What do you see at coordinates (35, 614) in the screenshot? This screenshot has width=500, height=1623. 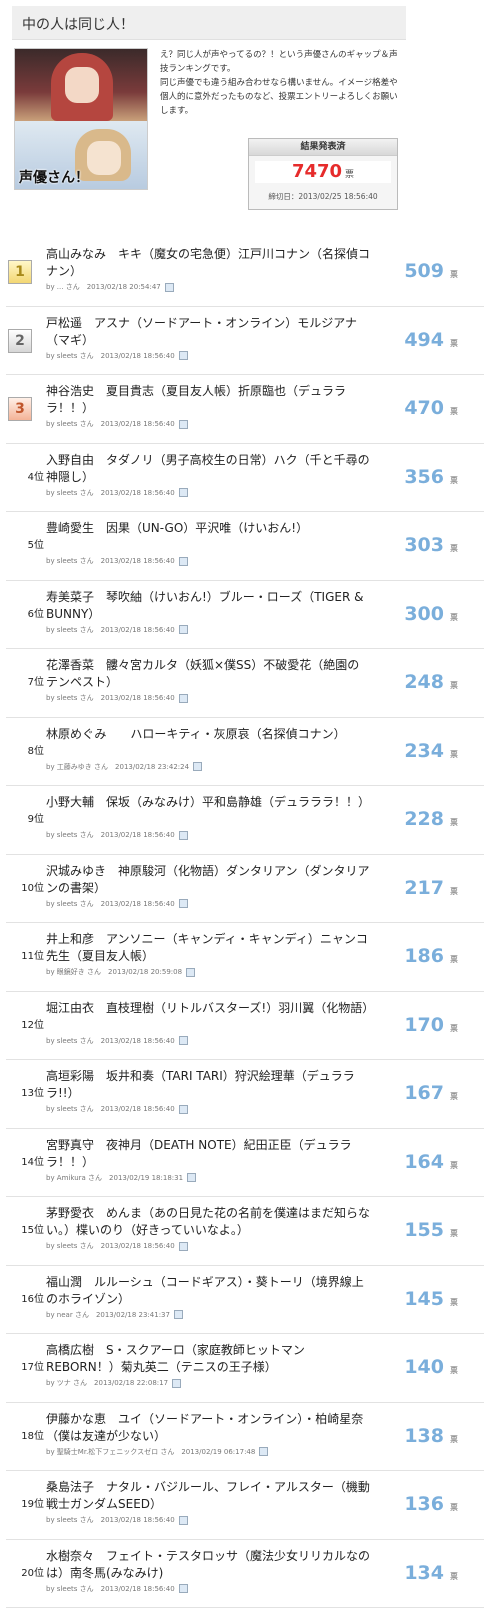 I see `rank-number: 6位` at bounding box center [35, 614].